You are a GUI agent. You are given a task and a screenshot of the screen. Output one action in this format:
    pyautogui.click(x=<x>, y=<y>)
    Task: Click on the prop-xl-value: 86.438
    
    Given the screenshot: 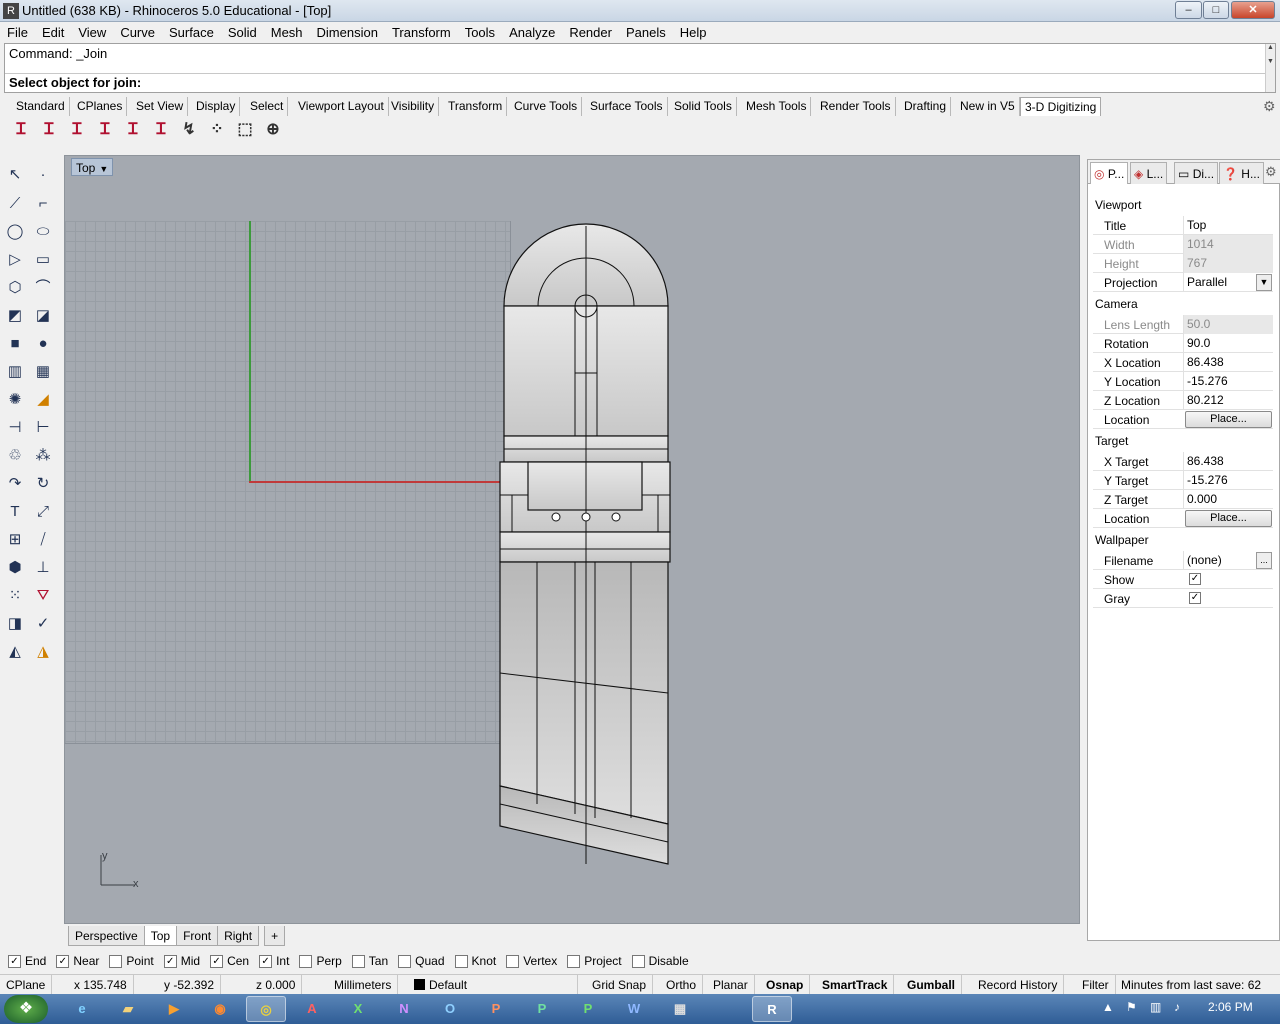 What is the action you would take?
    pyautogui.click(x=1228, y=362)
    